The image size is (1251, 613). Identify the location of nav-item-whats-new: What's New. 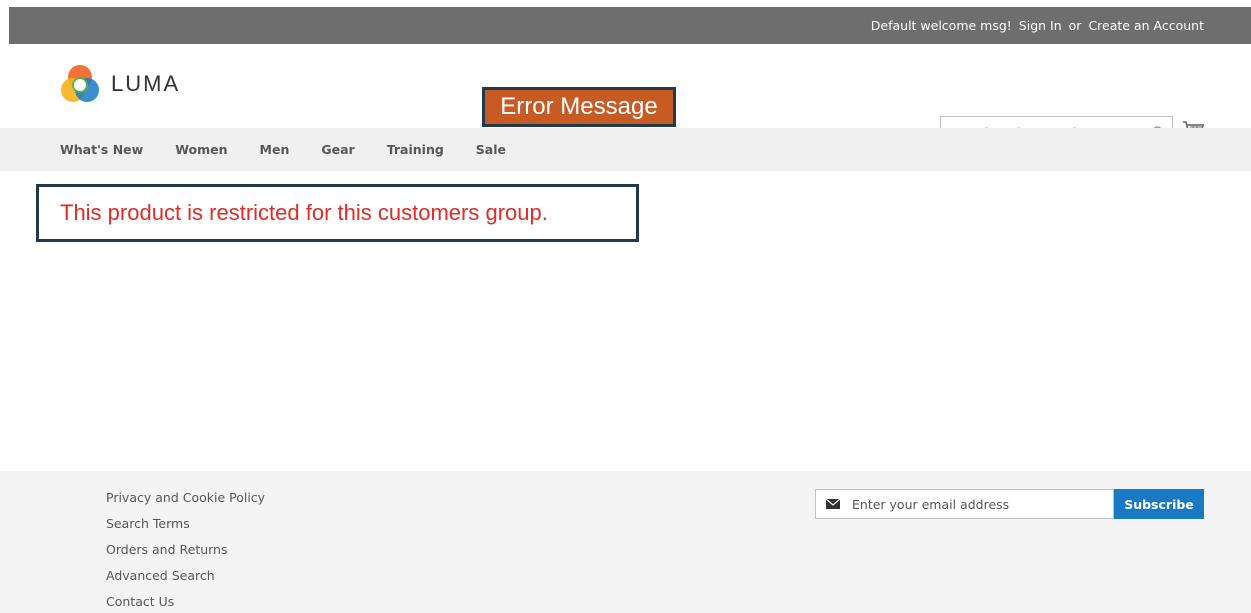
(101, 149).